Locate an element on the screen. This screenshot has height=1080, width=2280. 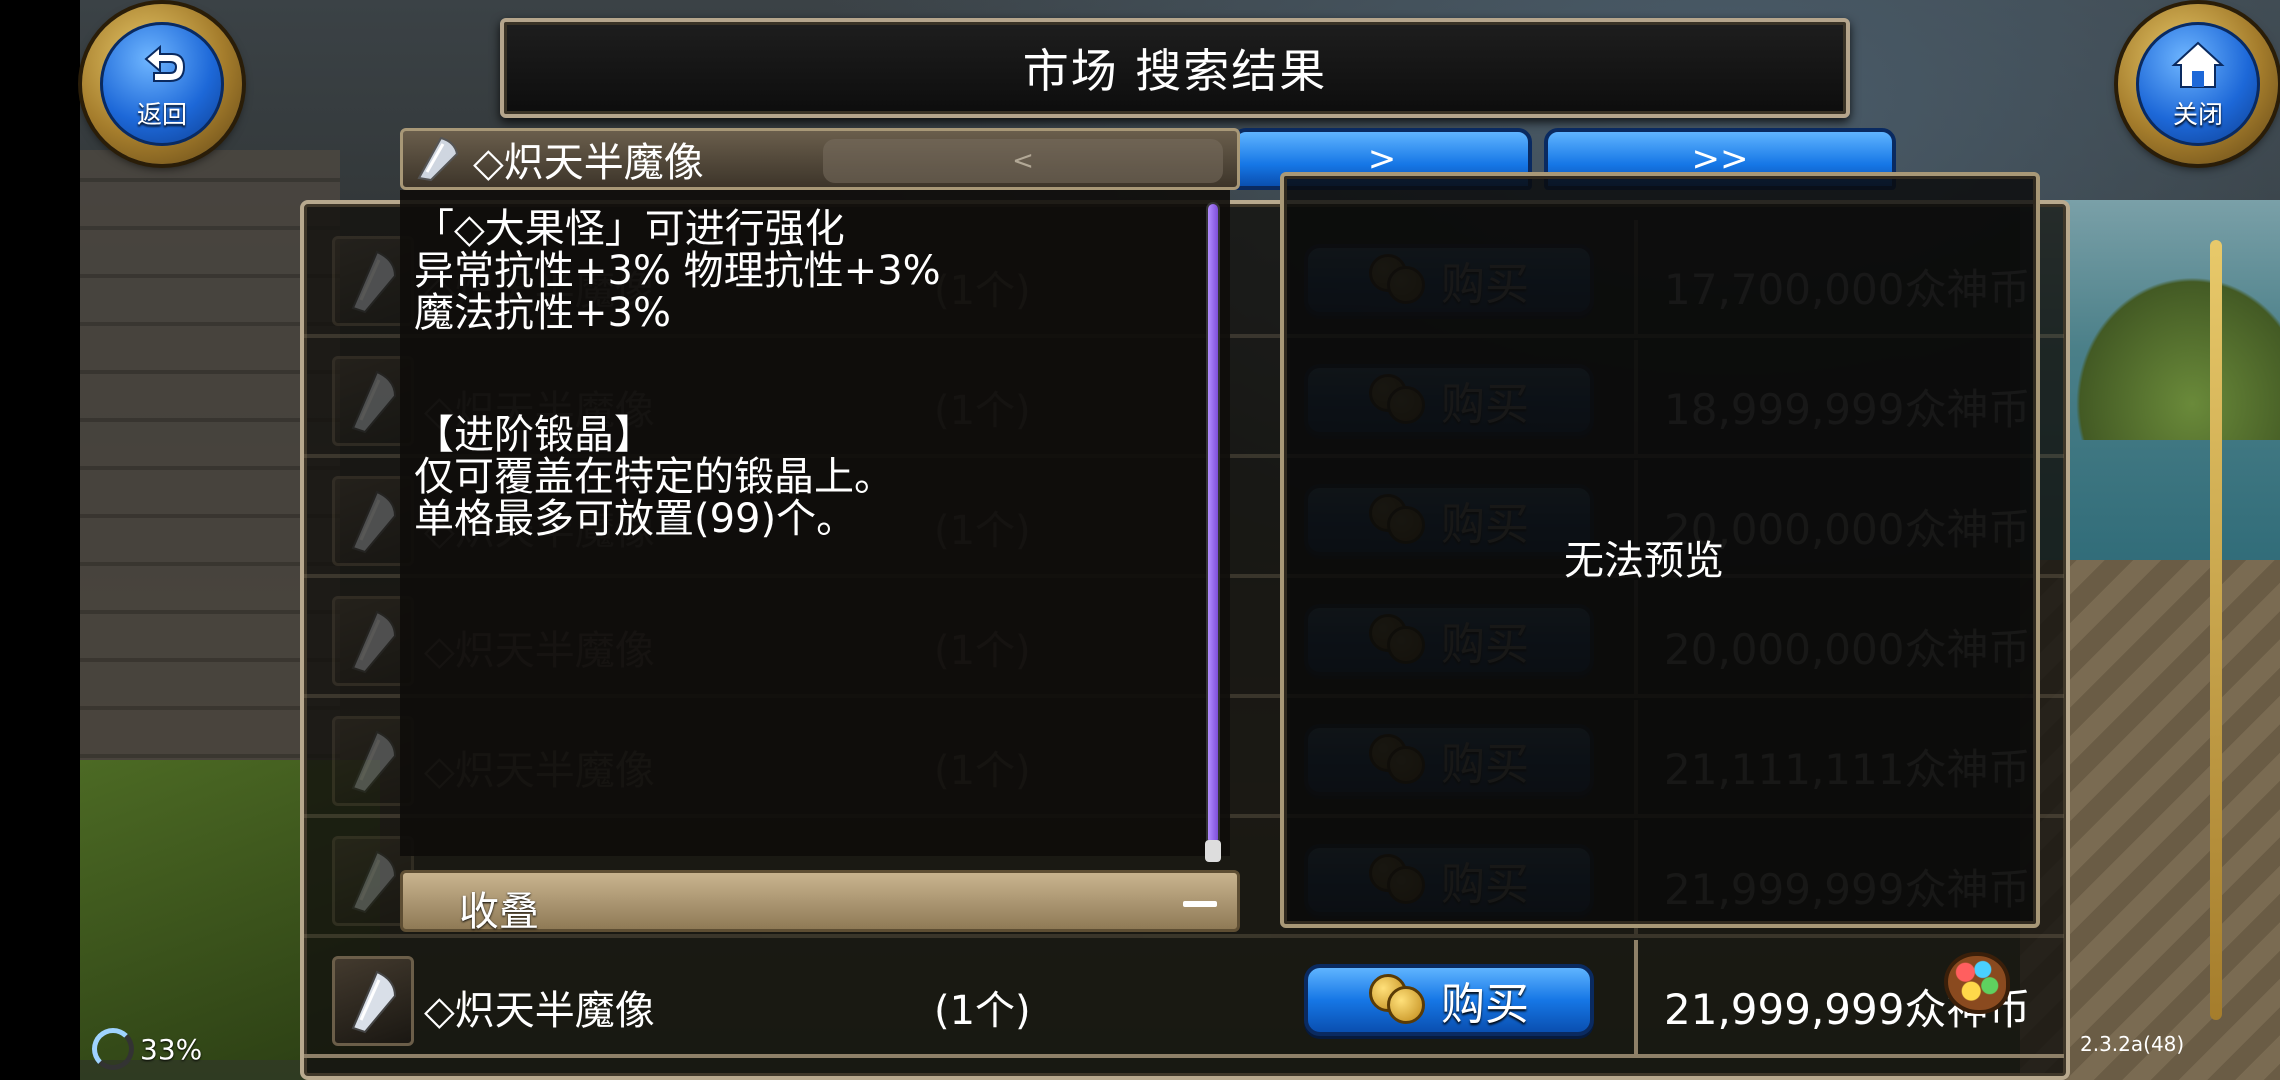
home-icon is located at coordinates (2198, 64).